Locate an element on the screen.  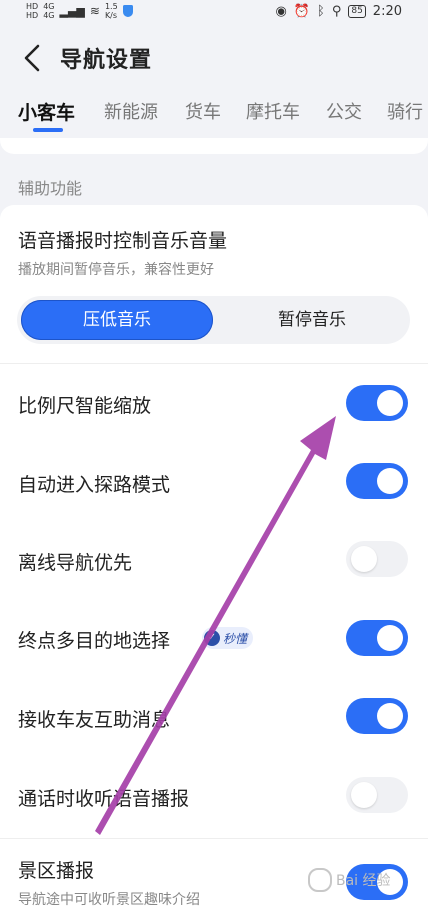
back-arrow-icon is located at coordinates (33, 58).